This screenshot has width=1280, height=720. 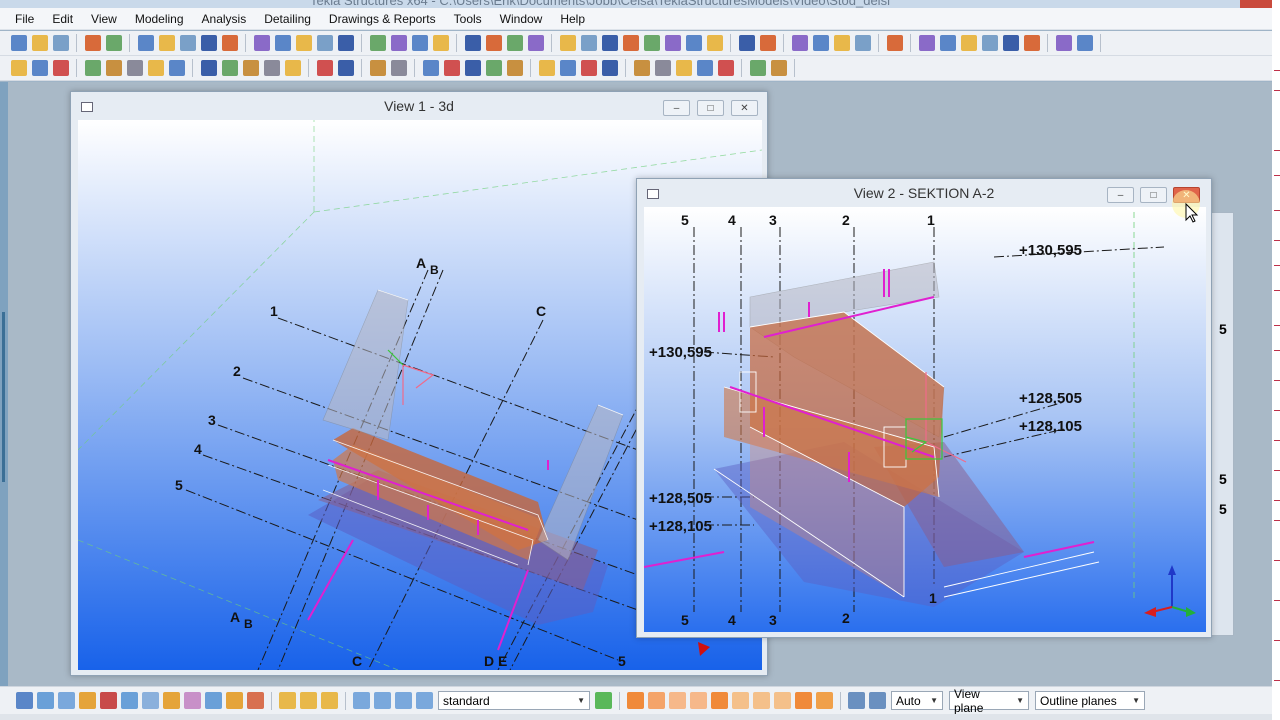 What do you see at coordinates (989, 701) in the screenshot?
I see `plane-select: View plane ▼` at bounding box center [989, 701].